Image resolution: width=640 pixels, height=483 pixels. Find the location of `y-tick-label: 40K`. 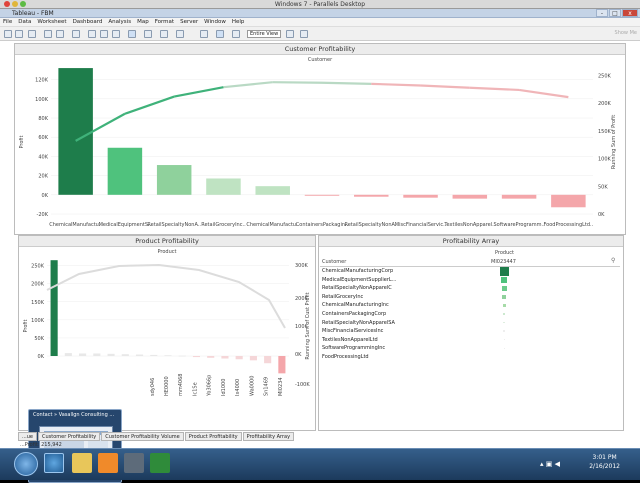

y-tick-label: 40K is located at coordinates (43, 157).